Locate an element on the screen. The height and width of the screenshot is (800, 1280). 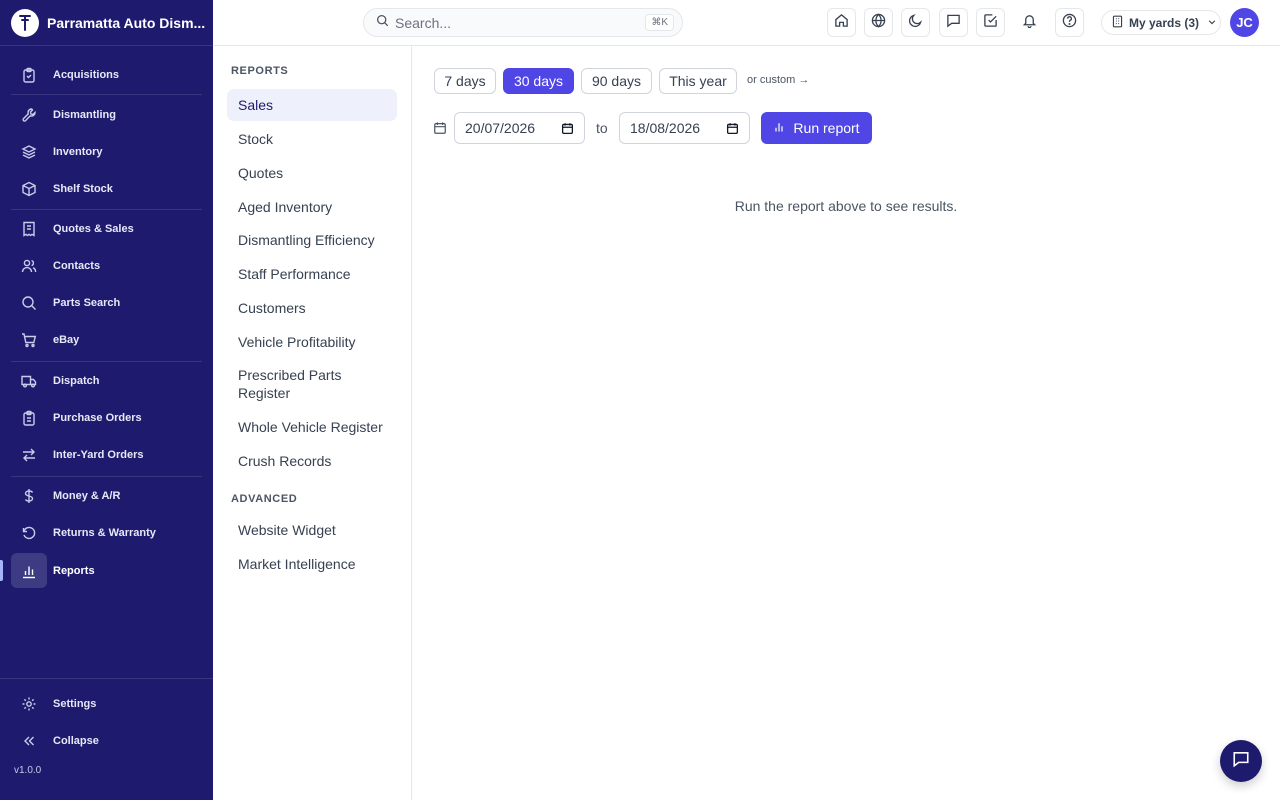
avatar: JC is located at coordinates (1244, 22).